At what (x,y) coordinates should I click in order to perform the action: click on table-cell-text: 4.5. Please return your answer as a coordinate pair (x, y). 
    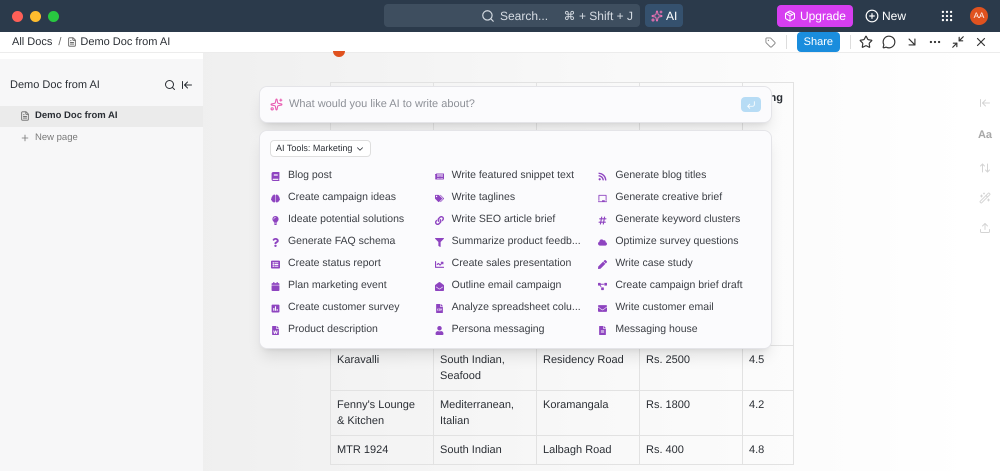
    Looking at the image, I should click on (757, 360).